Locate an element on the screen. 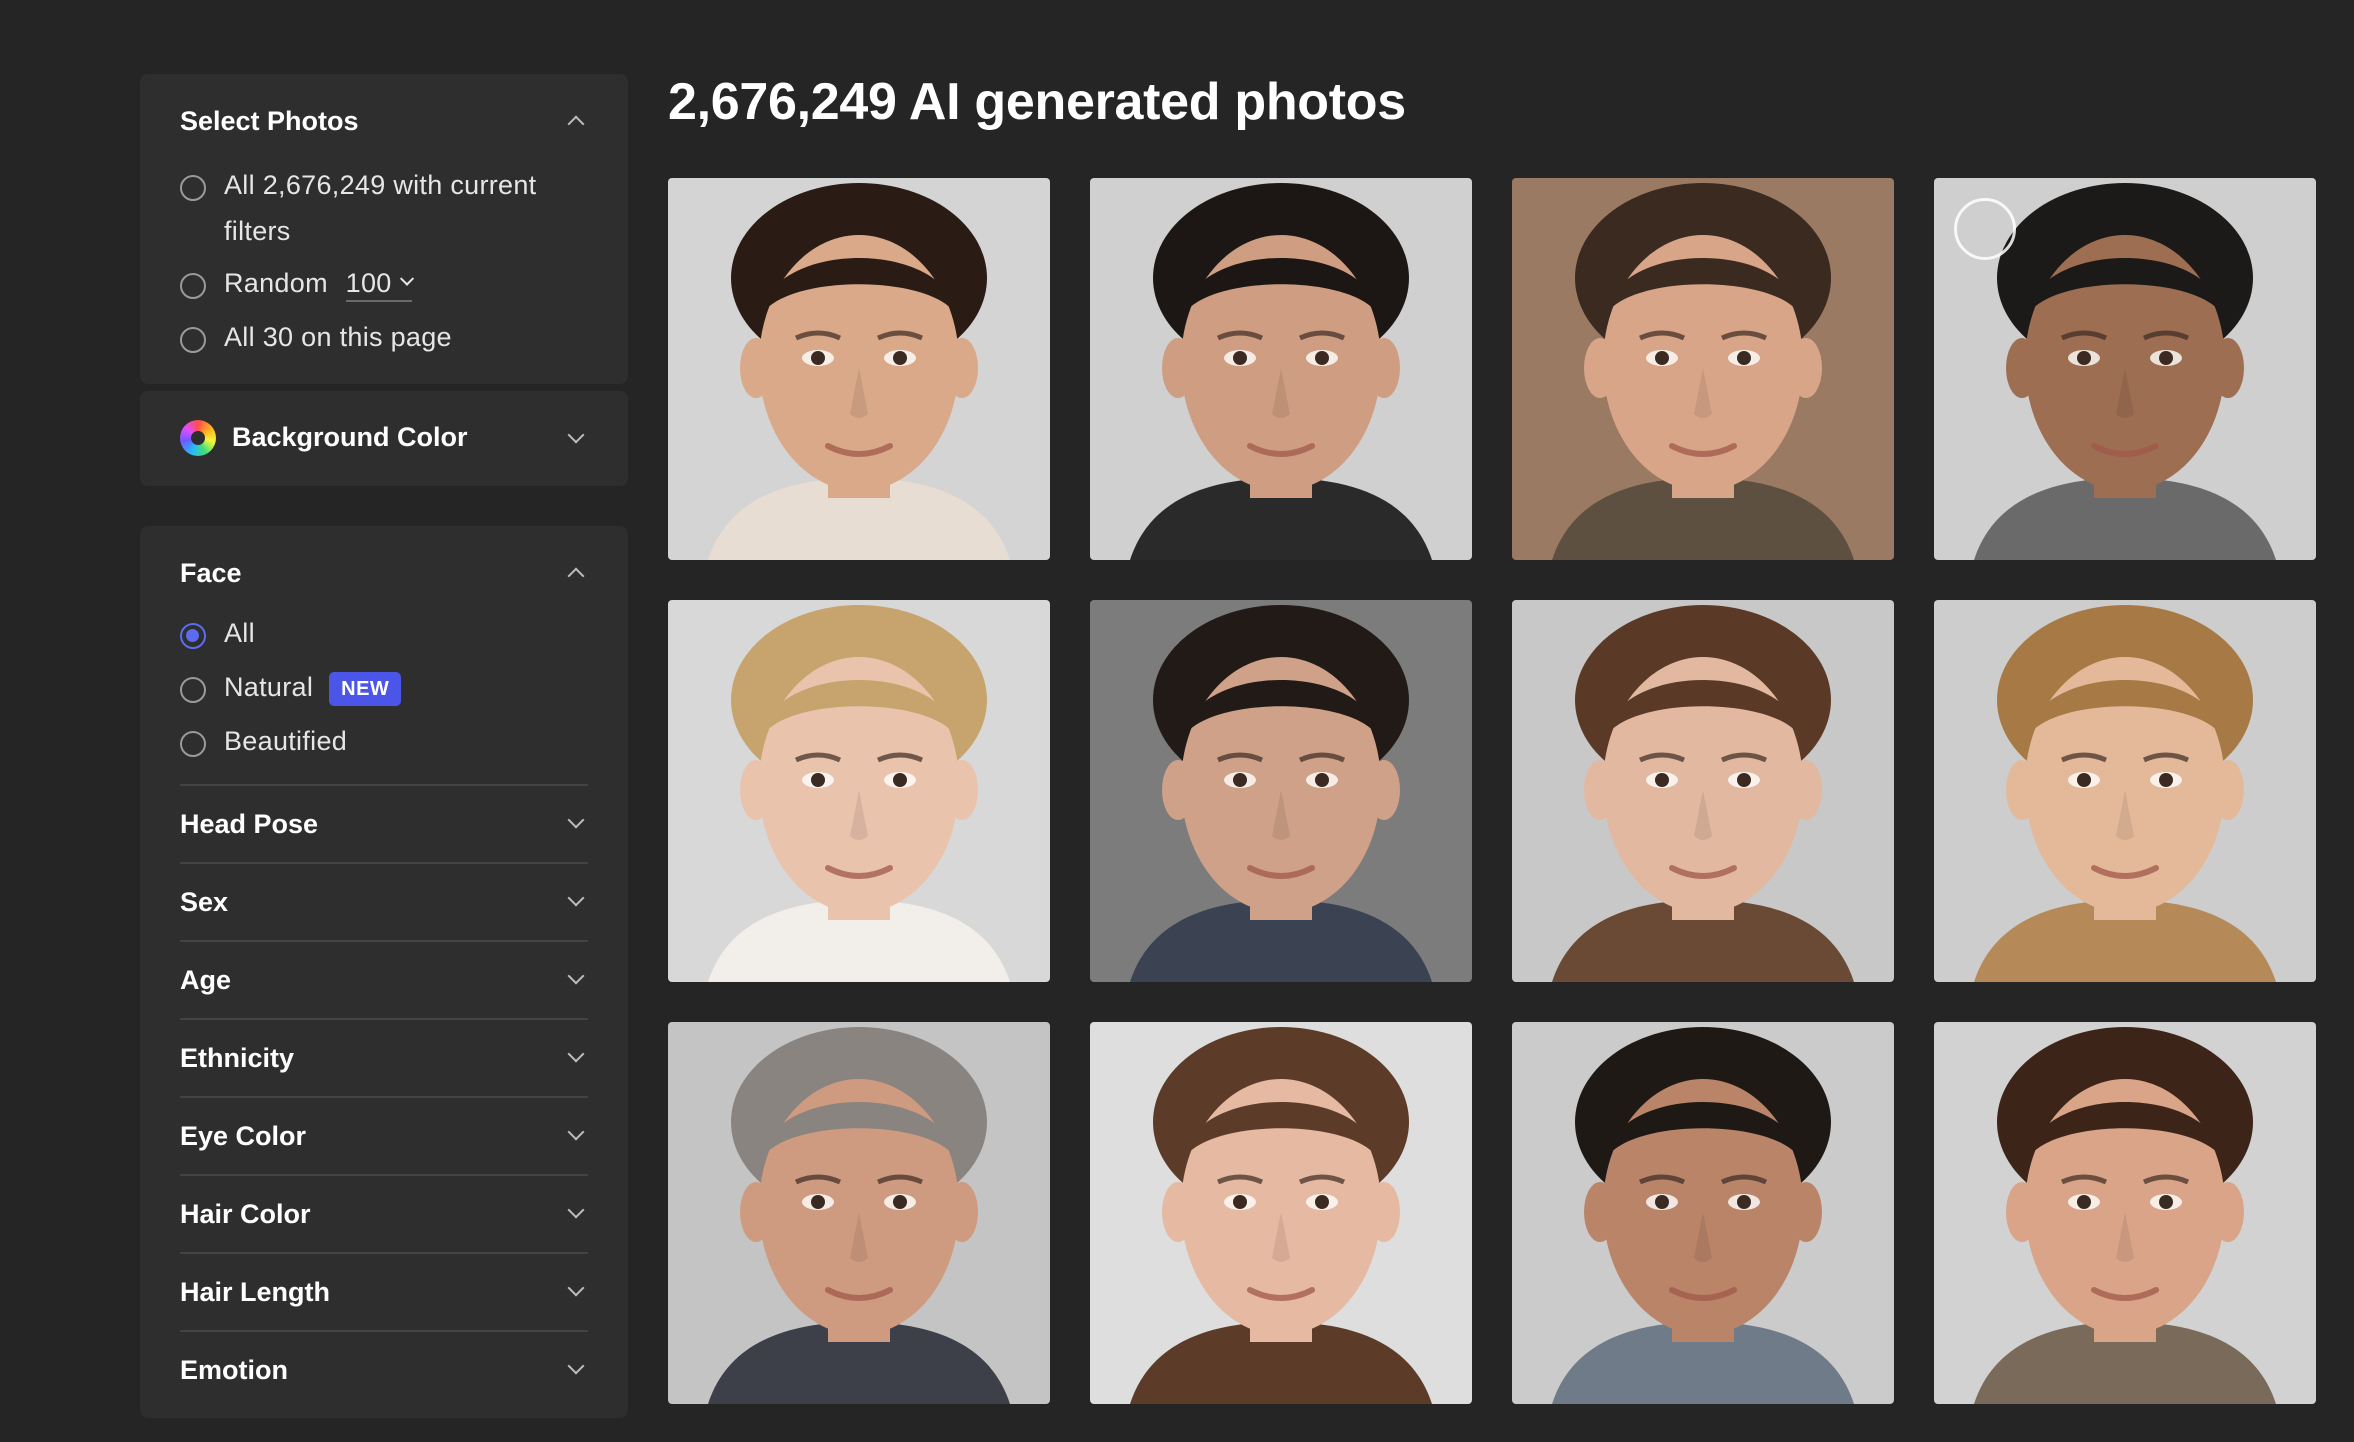 This screenshot has width=2354, height=1442. option-all-with-filters: All 2,676,249 with current filters is located at coordinates (358, 212).